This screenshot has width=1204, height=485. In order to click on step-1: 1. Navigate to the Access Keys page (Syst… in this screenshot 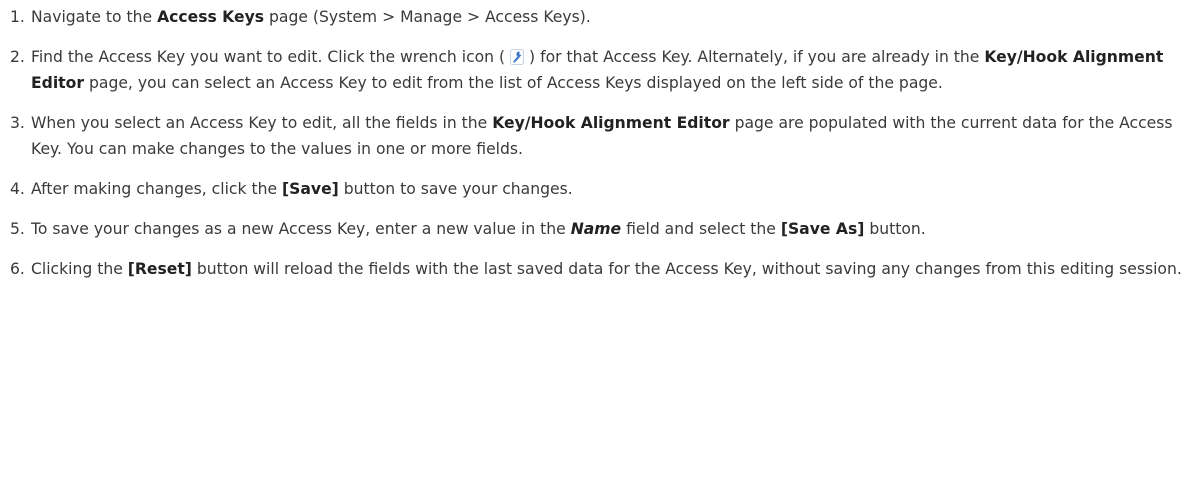, I will do `click(602, 17)`.